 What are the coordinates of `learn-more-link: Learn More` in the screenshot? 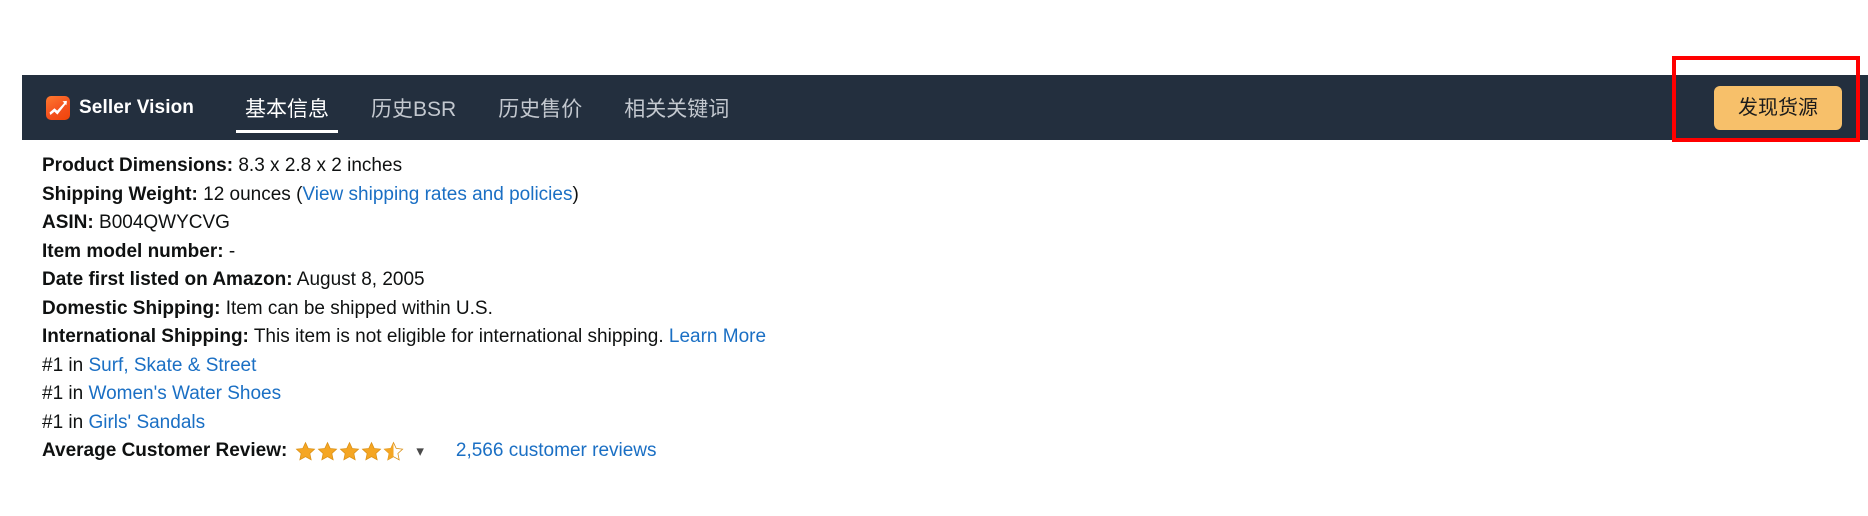 It's located at (717, 336).